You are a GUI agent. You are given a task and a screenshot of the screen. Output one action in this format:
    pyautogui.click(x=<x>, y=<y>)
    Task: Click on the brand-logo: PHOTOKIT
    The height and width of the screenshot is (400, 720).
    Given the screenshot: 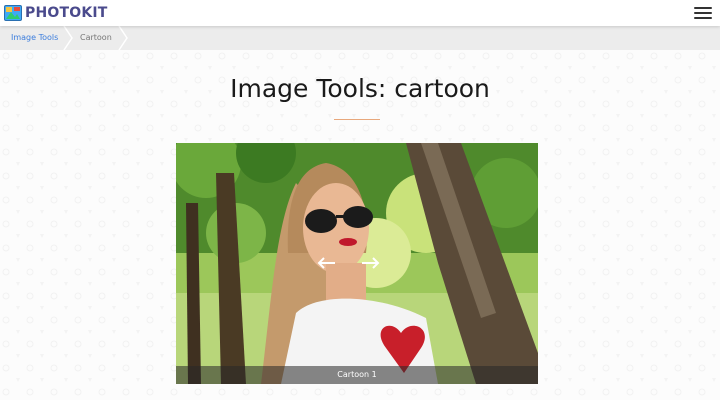 What is the action you would take?
    pyautogui.click(x=56, y=13)
    